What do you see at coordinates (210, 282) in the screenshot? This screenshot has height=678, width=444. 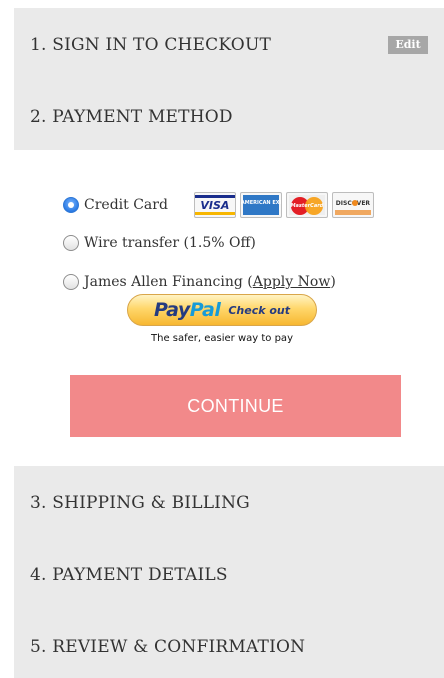 I see `financing-label: James Allen Financing (Apply Now)` at bounding box center [210, 282].